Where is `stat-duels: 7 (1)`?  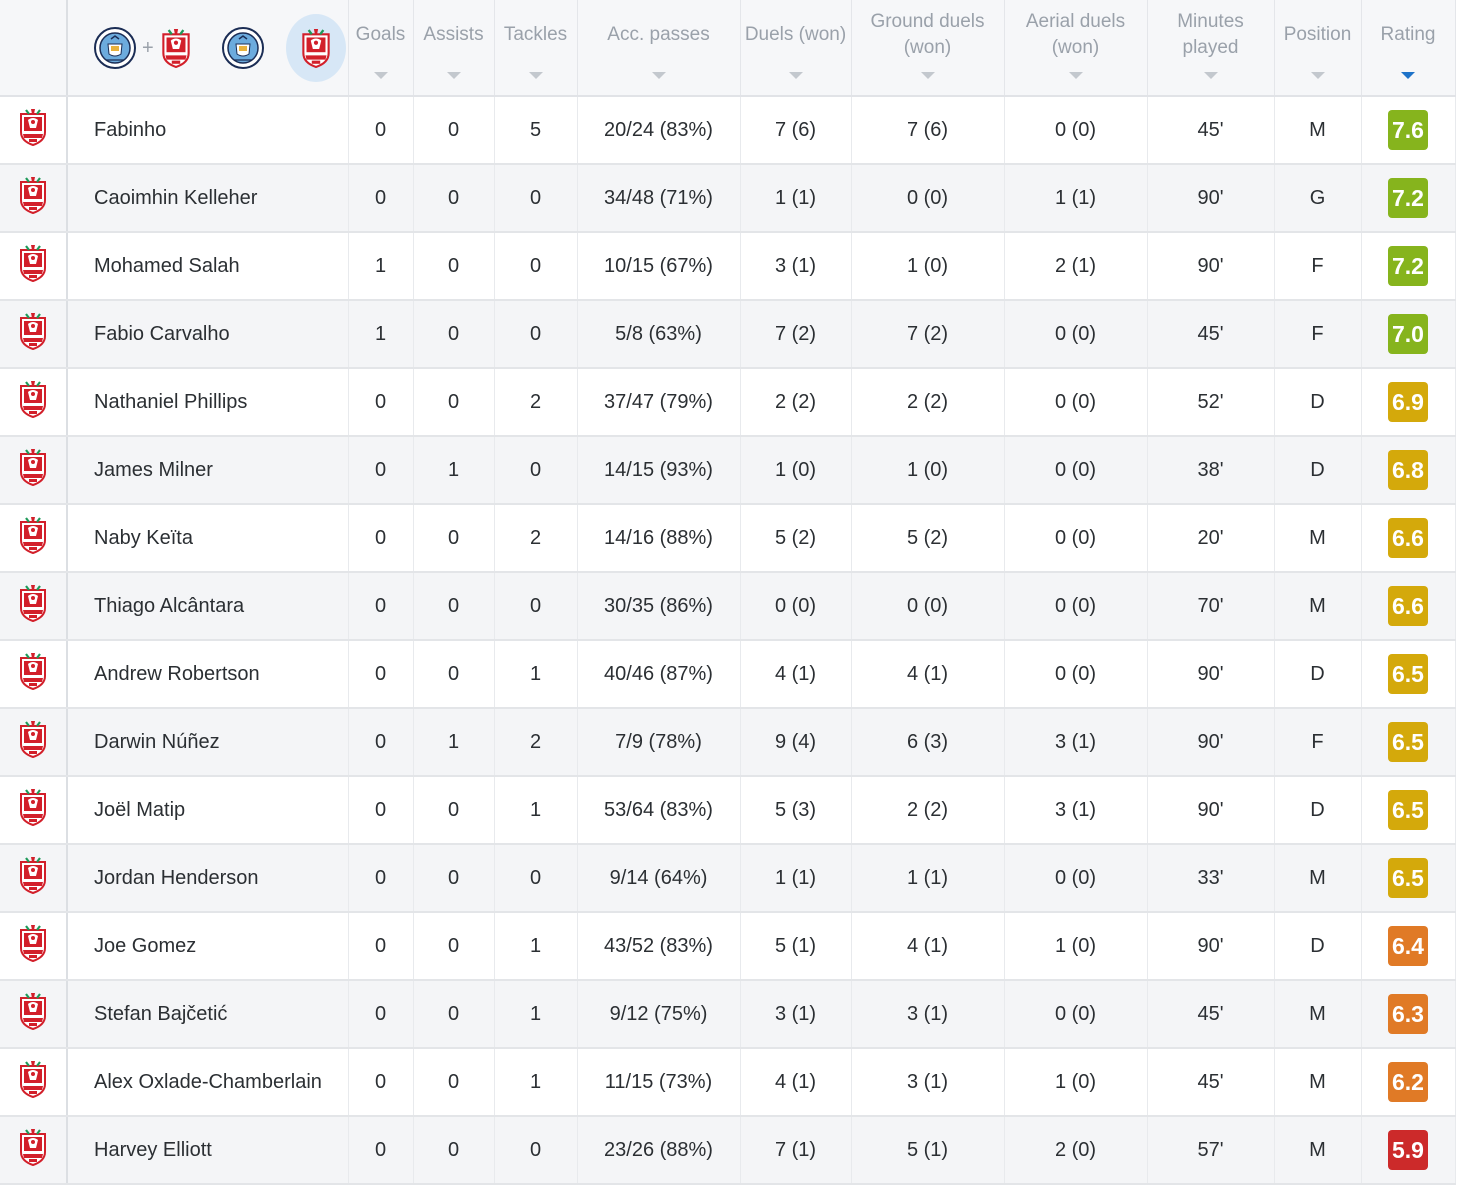 stat-duels: 7 (1) is located at coordinates (796, 1150).